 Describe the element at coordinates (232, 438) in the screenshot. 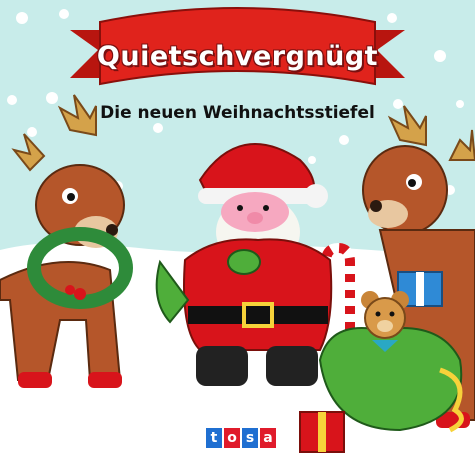

I see `logo-letter: o` at that location.